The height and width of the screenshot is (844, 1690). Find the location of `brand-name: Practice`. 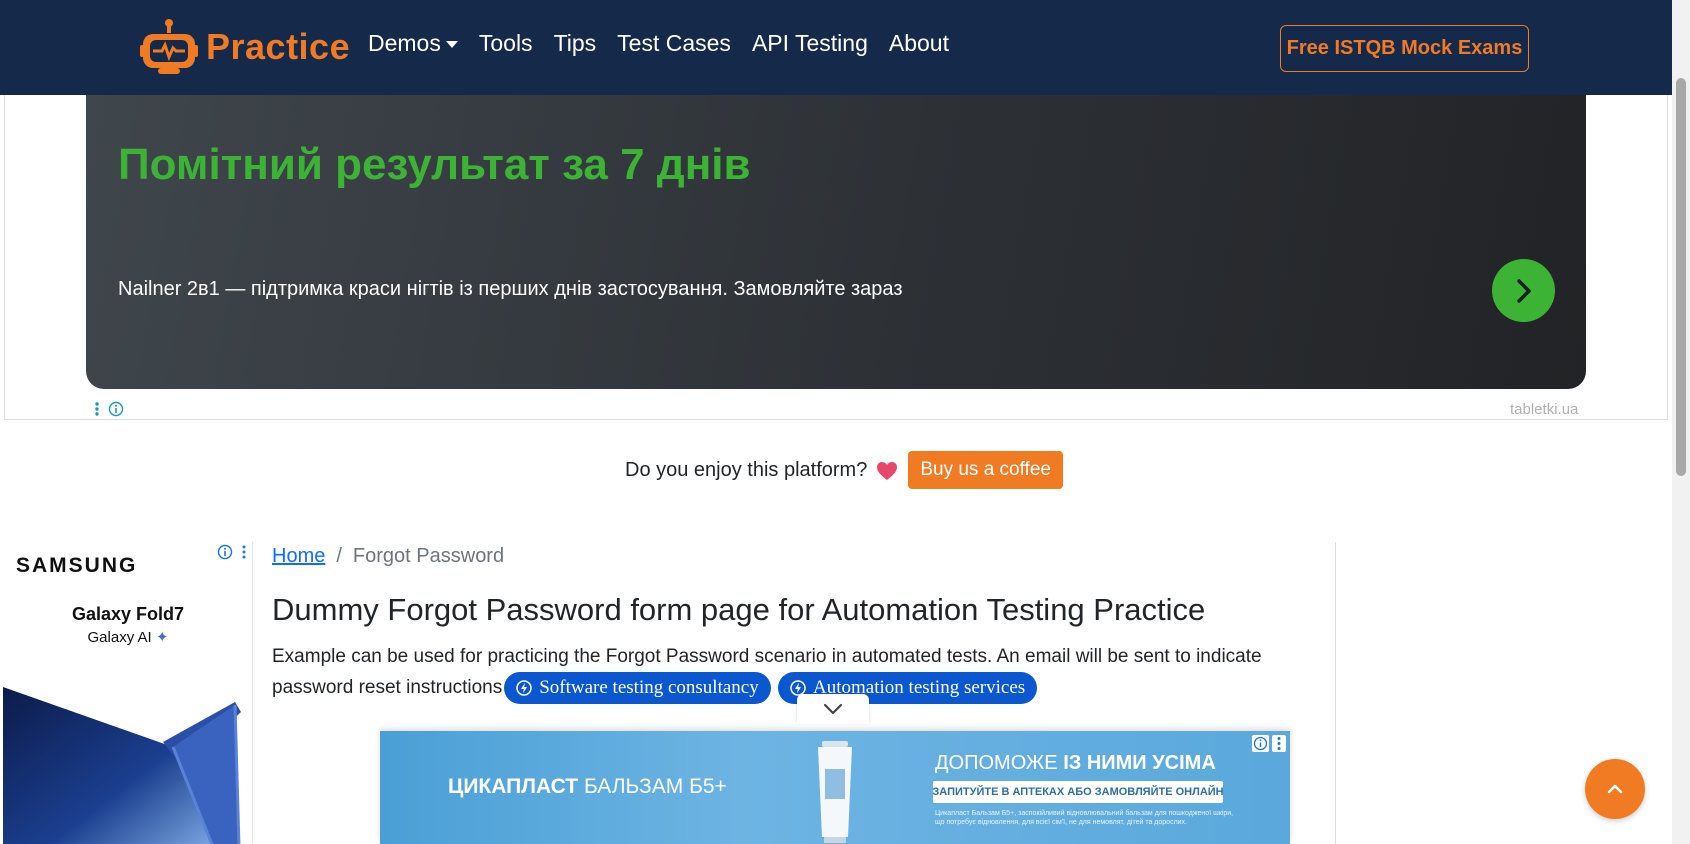

brand-name: Practice is located at coordinates (278, 46).